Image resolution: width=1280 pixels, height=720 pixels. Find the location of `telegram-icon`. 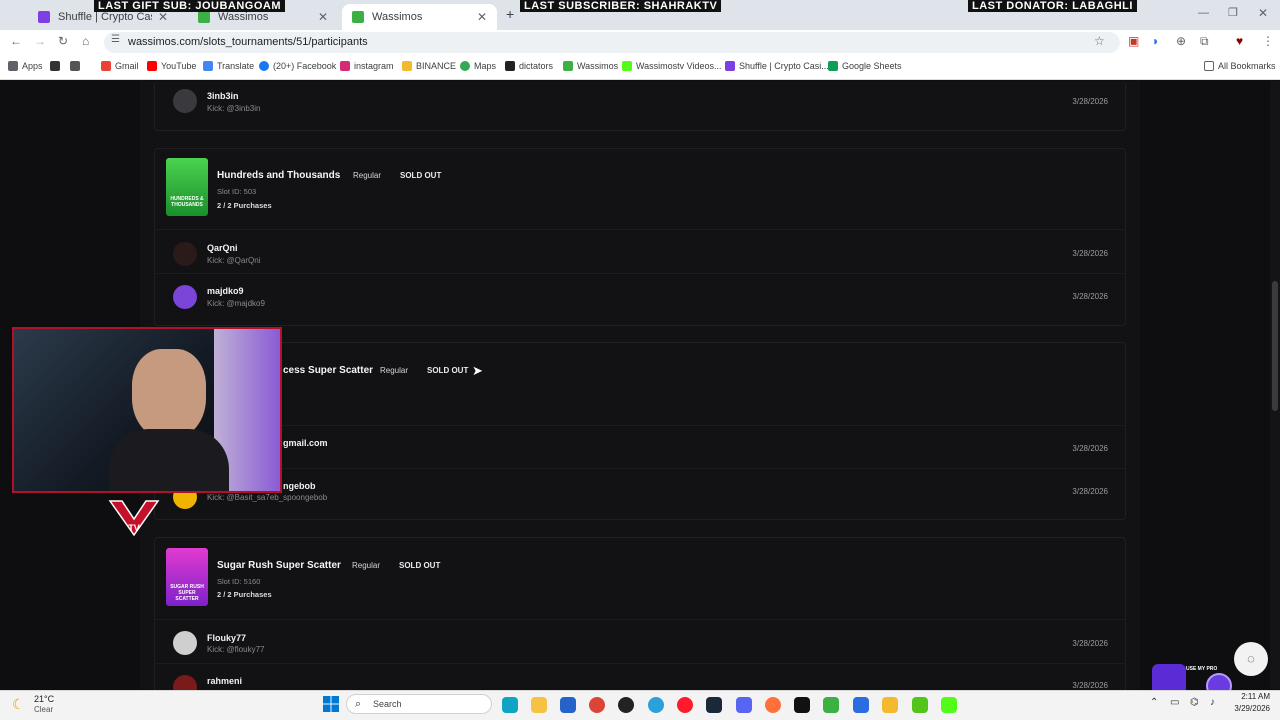

telegram-icon is located at coordinates (656, 705).